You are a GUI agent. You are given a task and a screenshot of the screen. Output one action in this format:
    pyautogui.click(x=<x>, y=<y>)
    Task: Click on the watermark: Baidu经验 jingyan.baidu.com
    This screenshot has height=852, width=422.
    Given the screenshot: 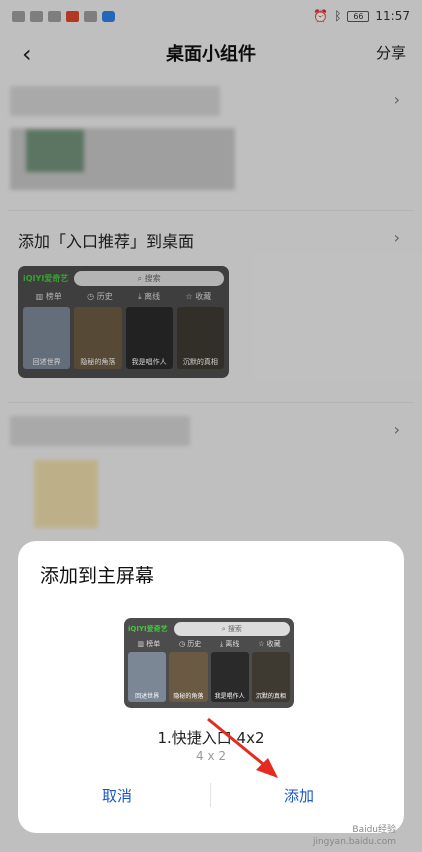 What is the action you would take?
    pyautogui.click(x=354, y=836)
    